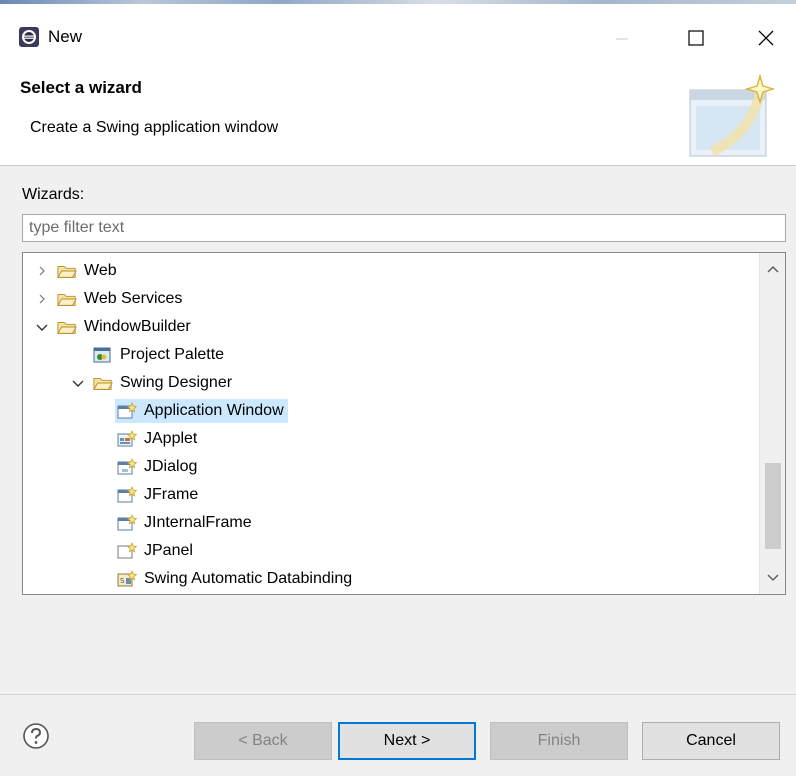 The image size is (796, 776). I want to click on close-icon, so click(766, 38).